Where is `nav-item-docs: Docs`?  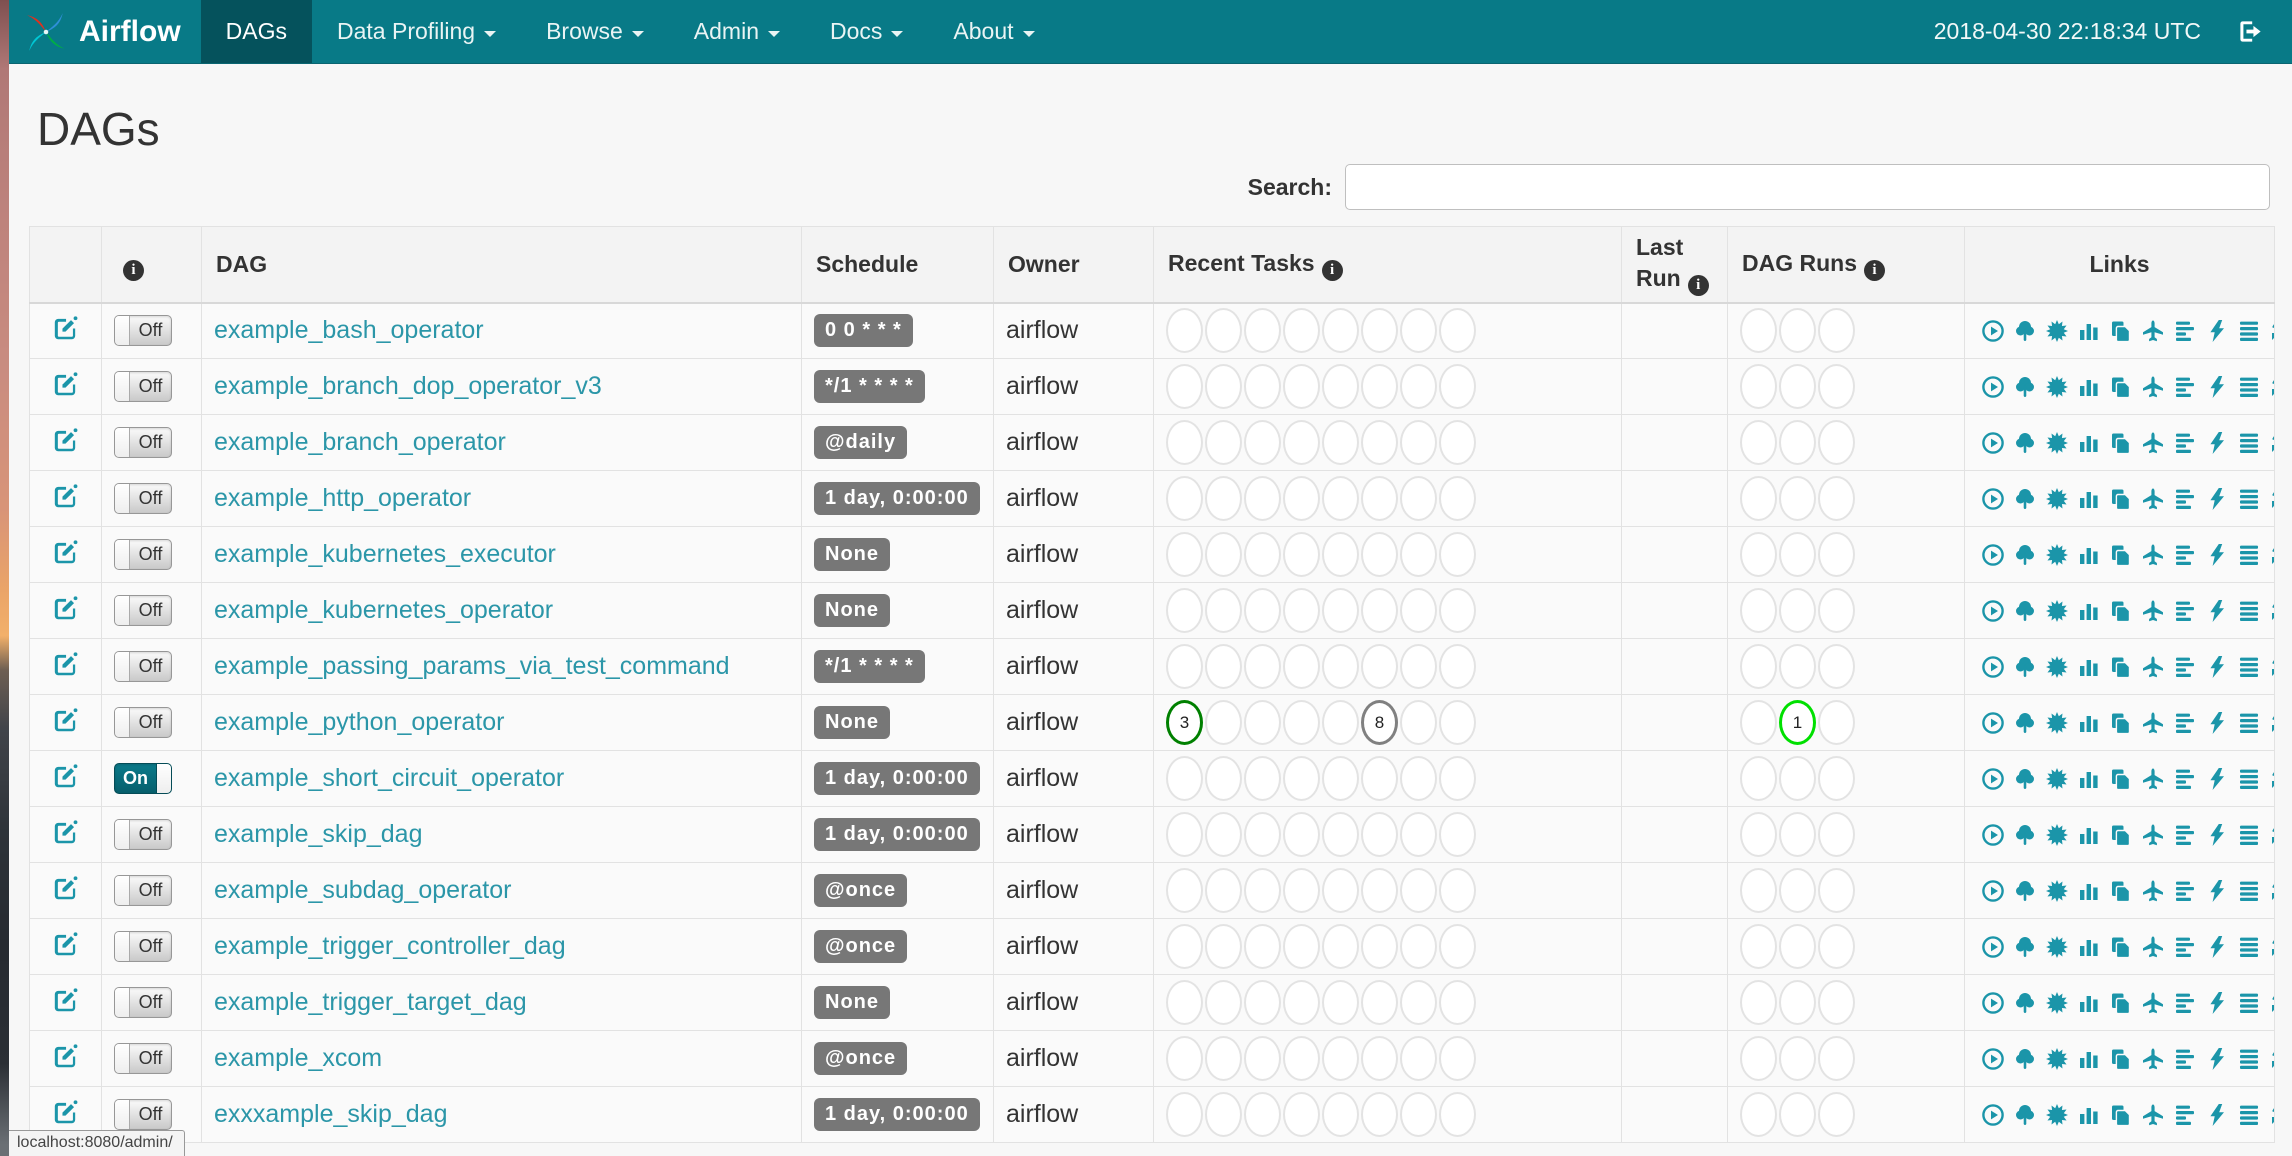 nav-item-docs: Docs is located at coordinates (866, 31).